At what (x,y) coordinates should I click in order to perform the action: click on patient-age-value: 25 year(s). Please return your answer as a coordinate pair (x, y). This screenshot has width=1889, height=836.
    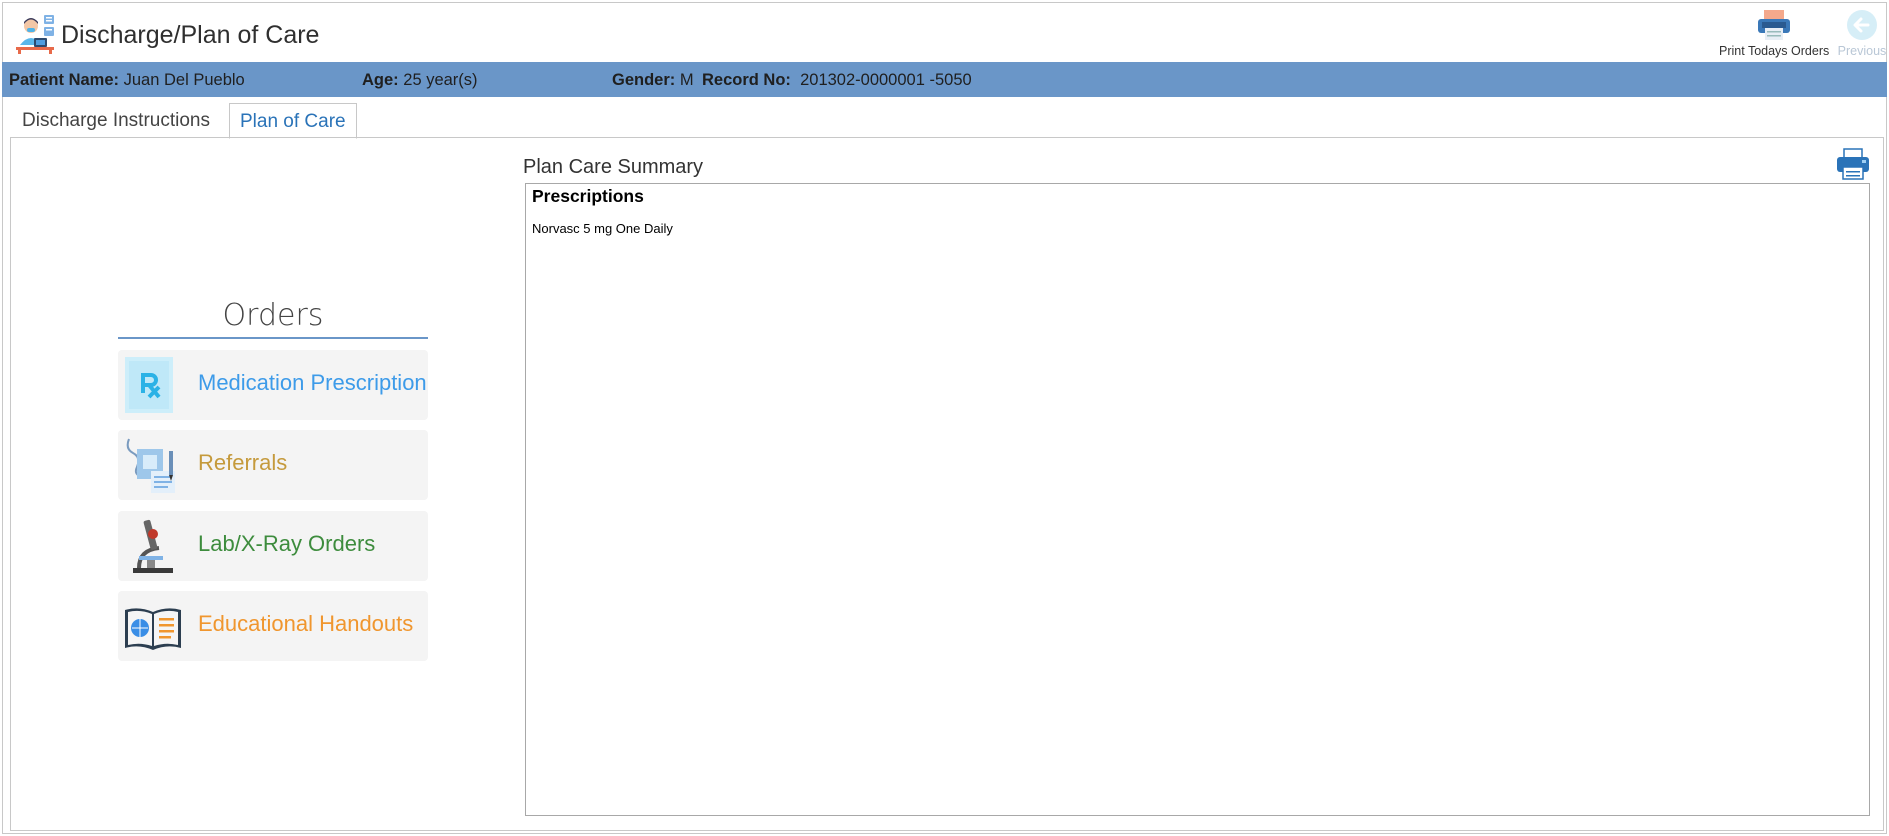
    Looking at the image, I should click on (440, 80).